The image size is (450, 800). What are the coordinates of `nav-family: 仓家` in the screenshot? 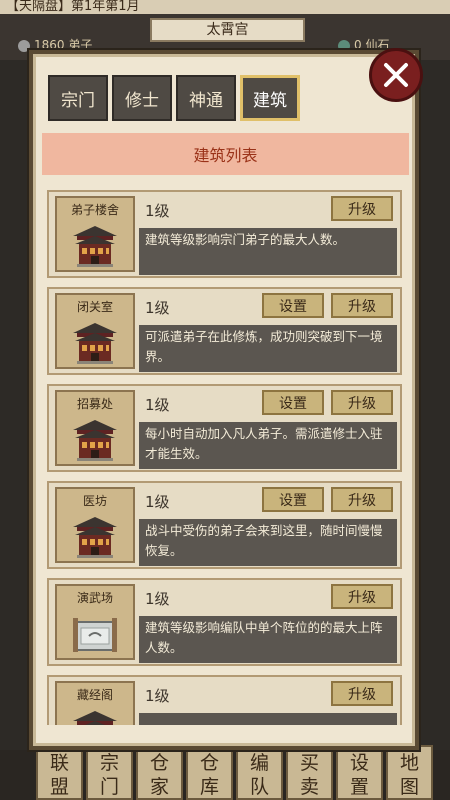 It's located at (159, 772).